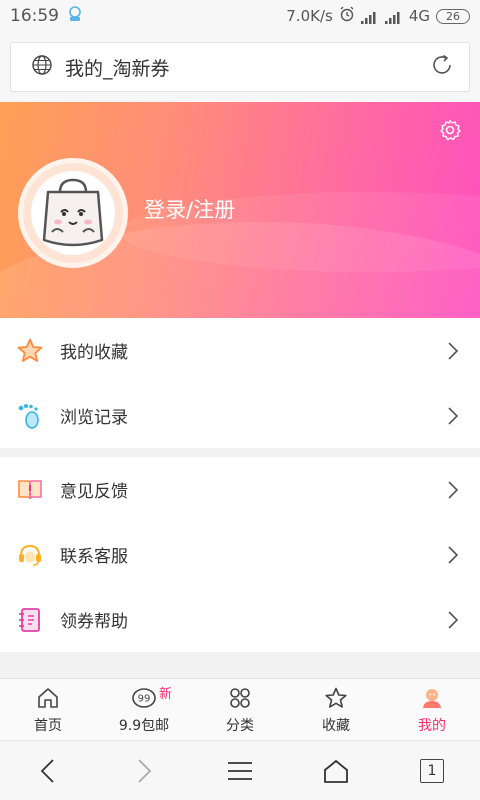 Image resolution: width=480 pixels, height=800 pixels. What do you see at coordinates (30, 620) in the screenshot?
I see `help-book-icon` at bounding box center [30, 620].